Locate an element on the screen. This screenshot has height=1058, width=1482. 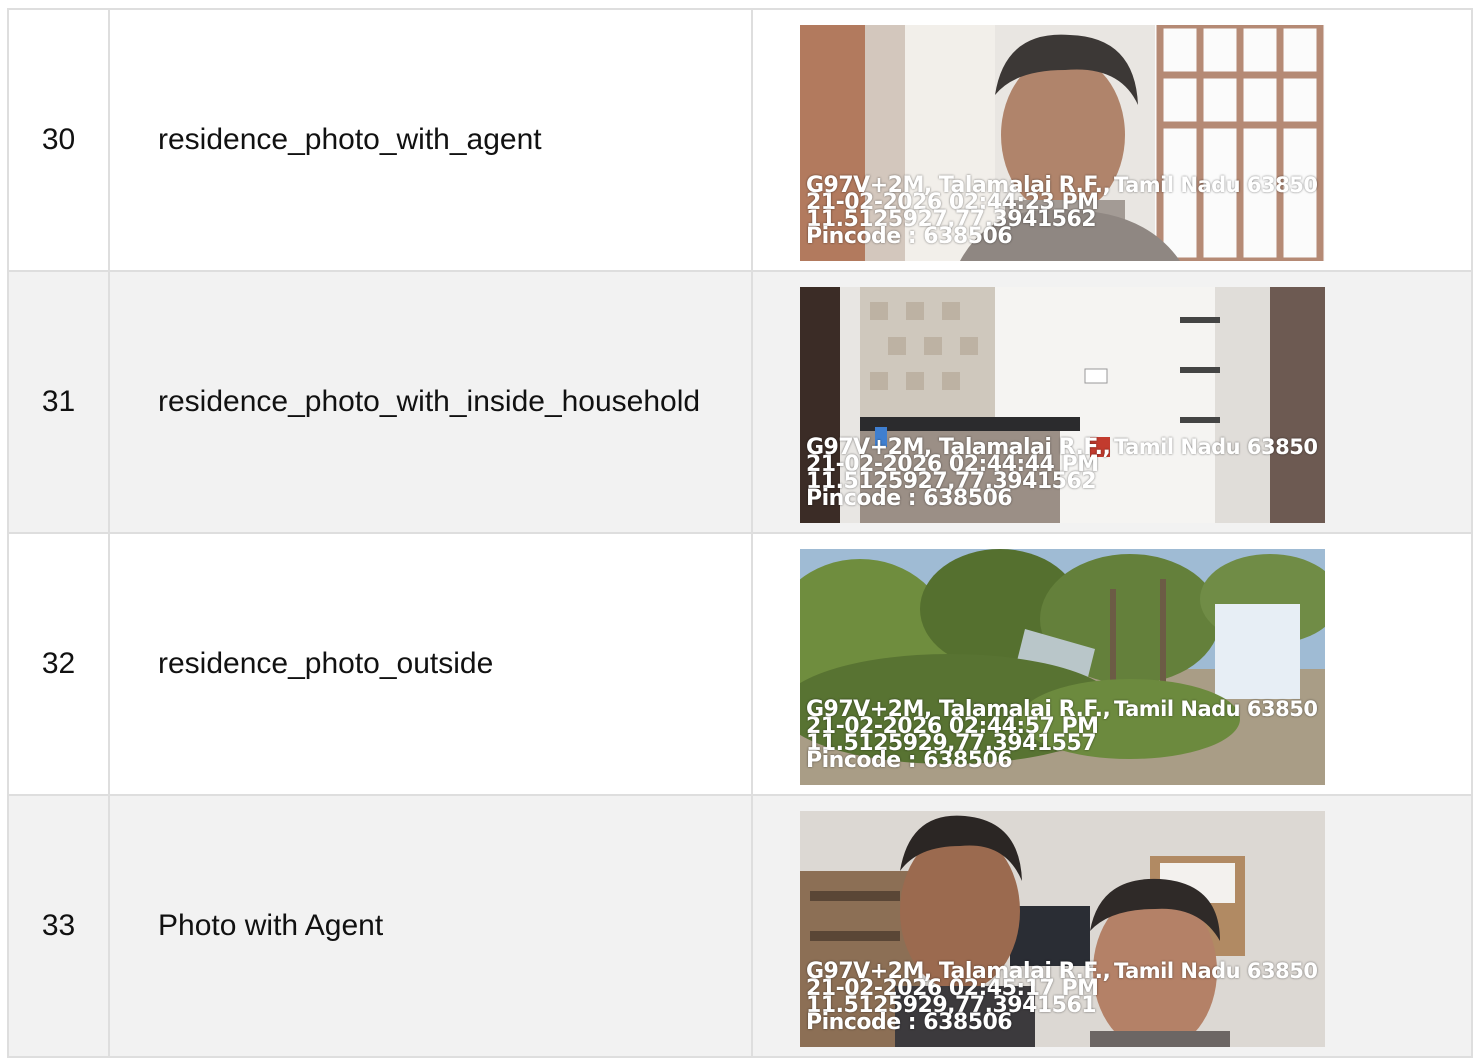
row-label: residence_photo_with_inside_household is located at coordinates (430, 402).